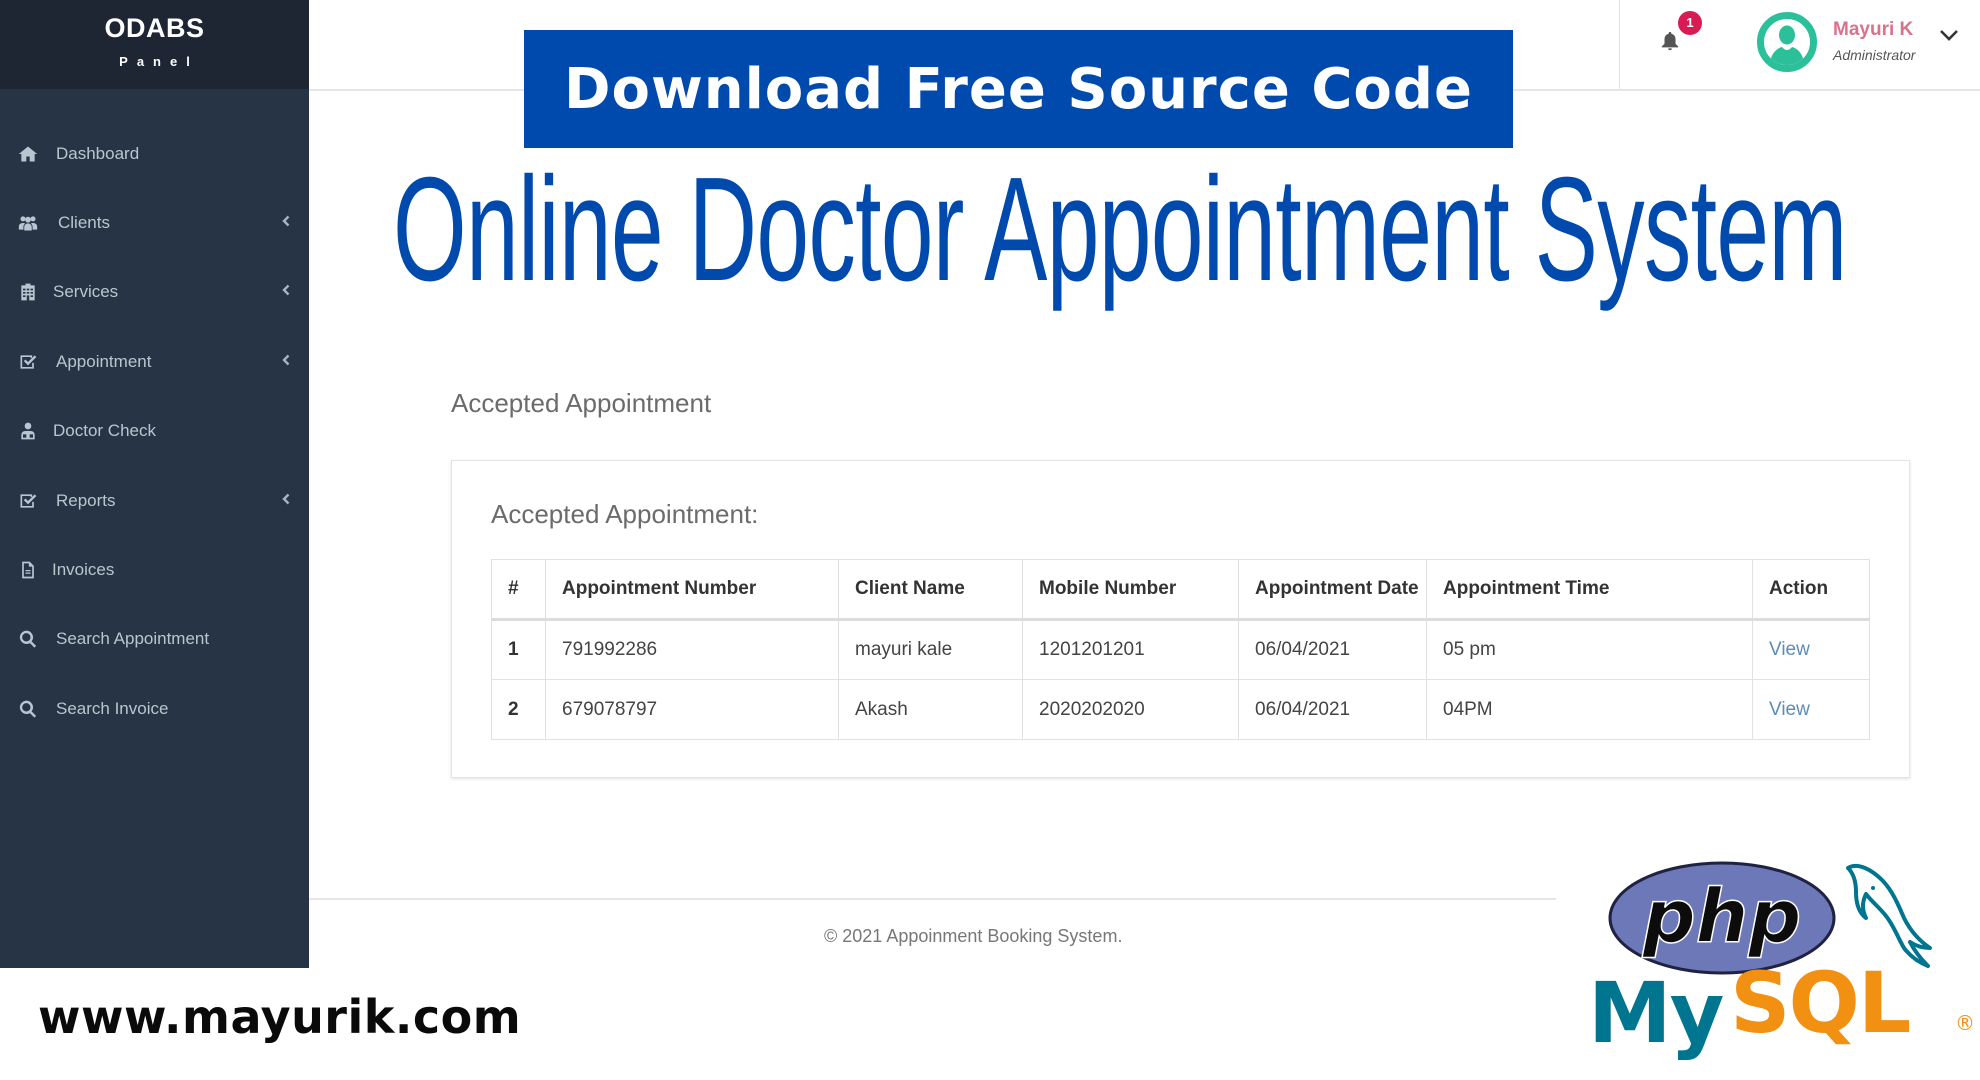 This screenshot has height=1080, width=1980. Describe the element at coordinates (133, 639) in the screenshot. I see `sidebar-item-label: Search Appointment` at that location.